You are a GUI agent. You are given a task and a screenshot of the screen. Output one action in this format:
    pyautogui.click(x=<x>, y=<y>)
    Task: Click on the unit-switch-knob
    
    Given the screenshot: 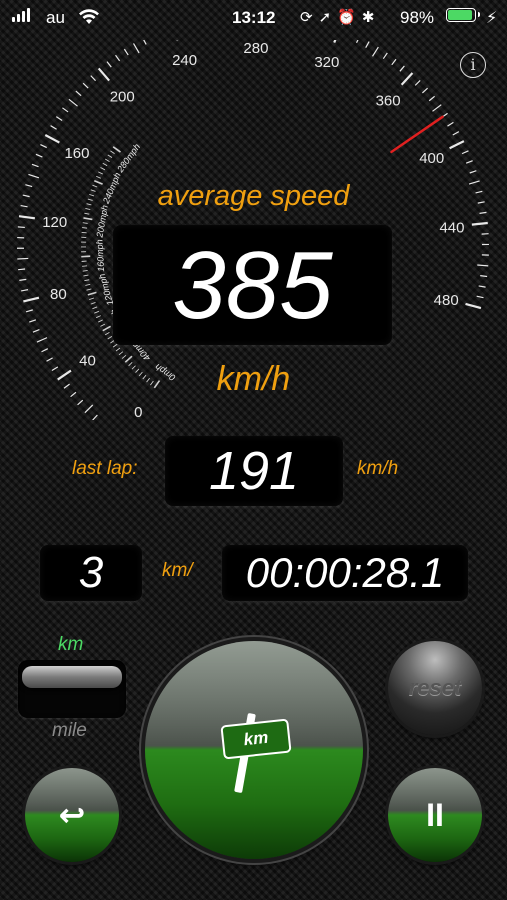 What is the action you would take?
    pyautogui.click(x=72, y=677)
    